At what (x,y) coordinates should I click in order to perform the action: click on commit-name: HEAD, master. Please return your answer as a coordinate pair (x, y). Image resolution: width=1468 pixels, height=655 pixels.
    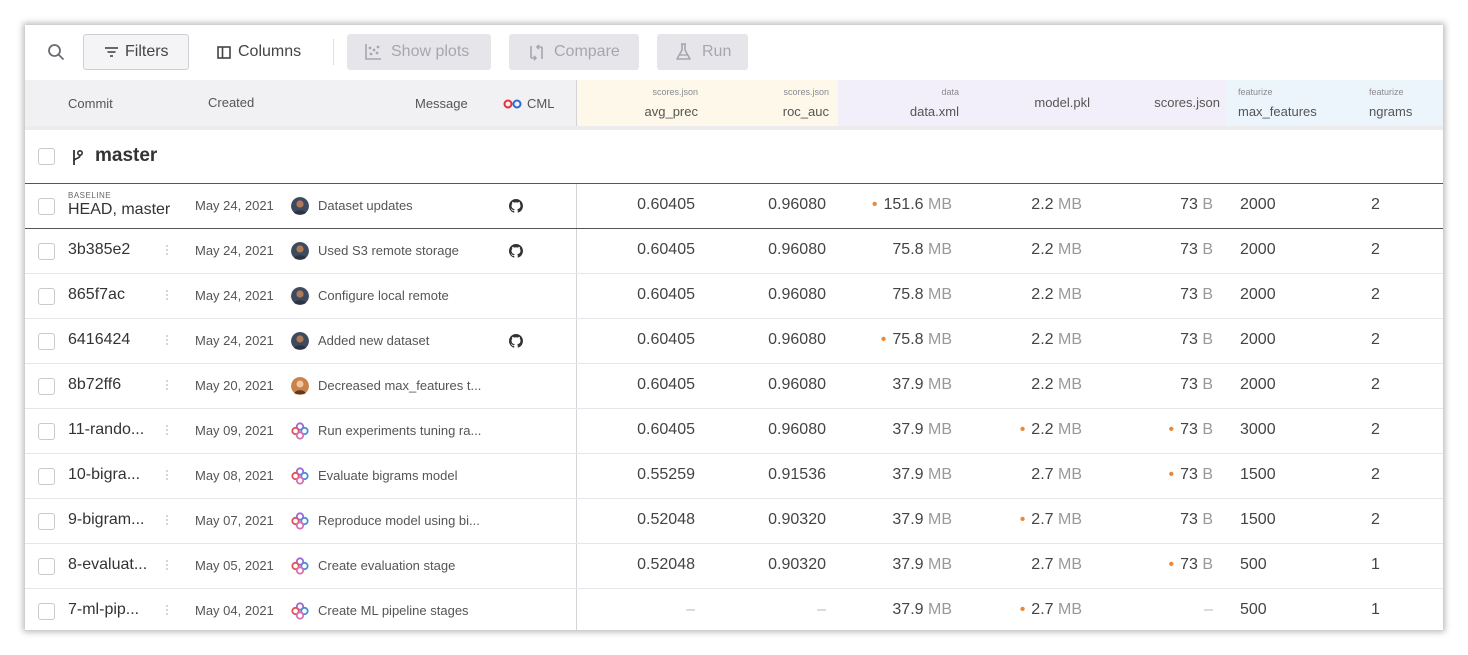
    Looking at the image, I should click on (128, 210).